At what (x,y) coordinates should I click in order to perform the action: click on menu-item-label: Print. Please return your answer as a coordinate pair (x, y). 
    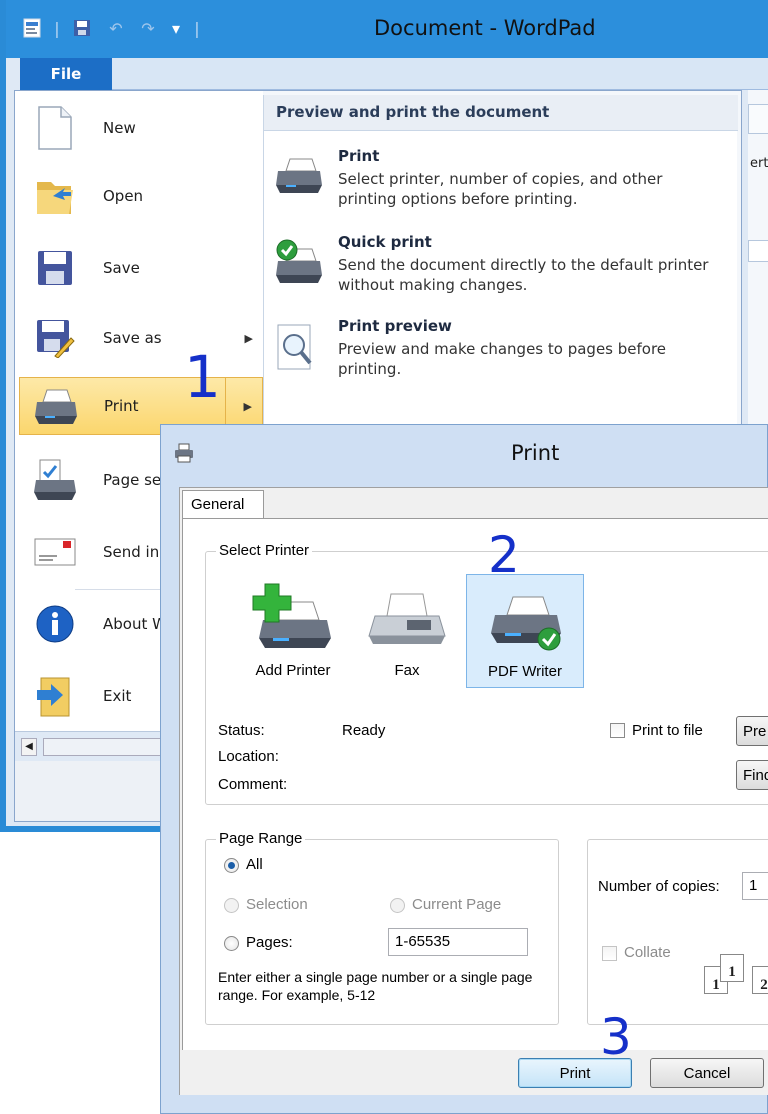
    Looking at the image, I should click on (121, 406).